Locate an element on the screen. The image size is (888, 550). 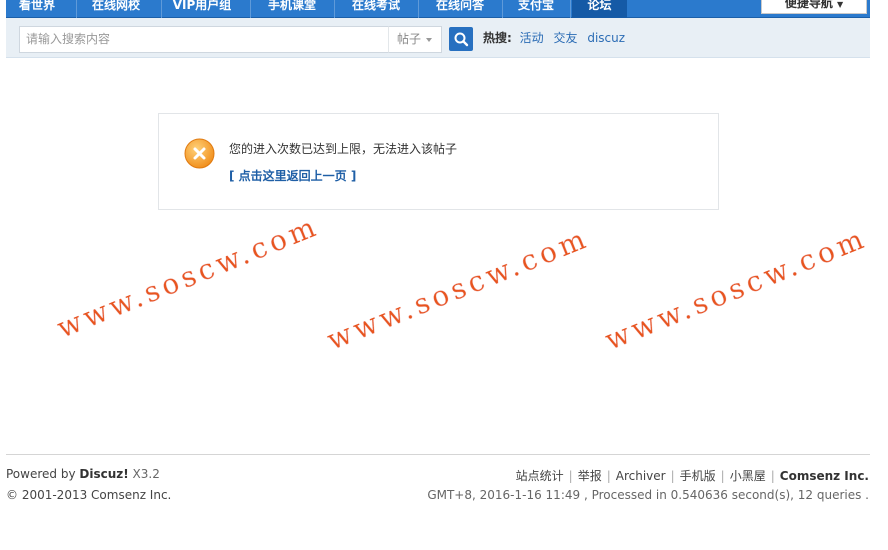
hot-search-label: 热搜: is located at coordinates (497, 38).